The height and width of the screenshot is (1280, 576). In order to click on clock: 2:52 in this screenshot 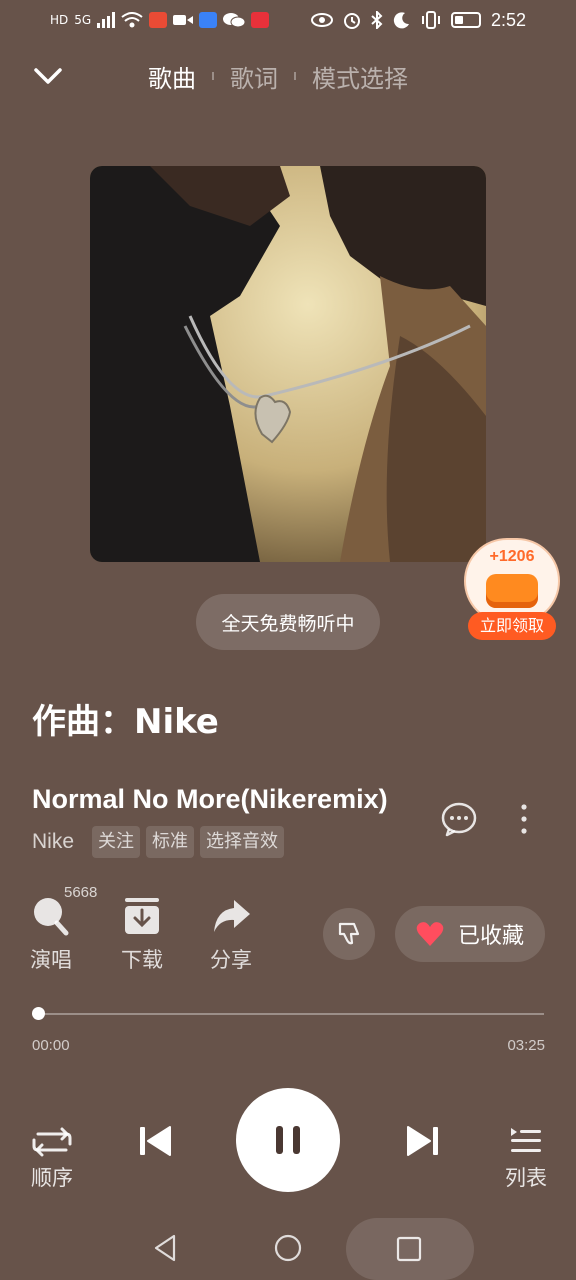, I will do `click(508, 19)`.